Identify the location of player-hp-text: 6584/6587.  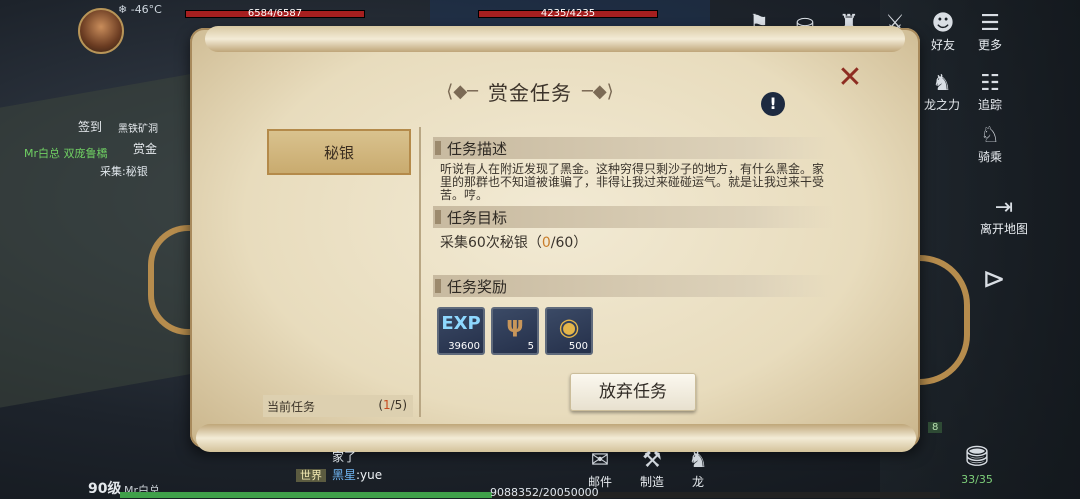
(275, 13).